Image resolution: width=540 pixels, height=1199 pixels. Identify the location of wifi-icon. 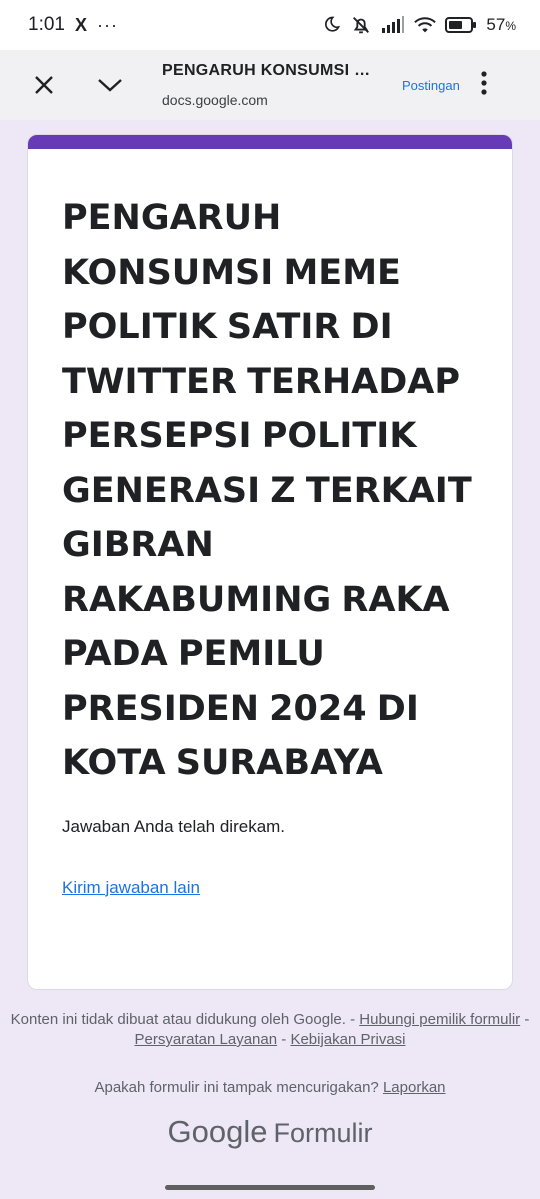
(425, 25).